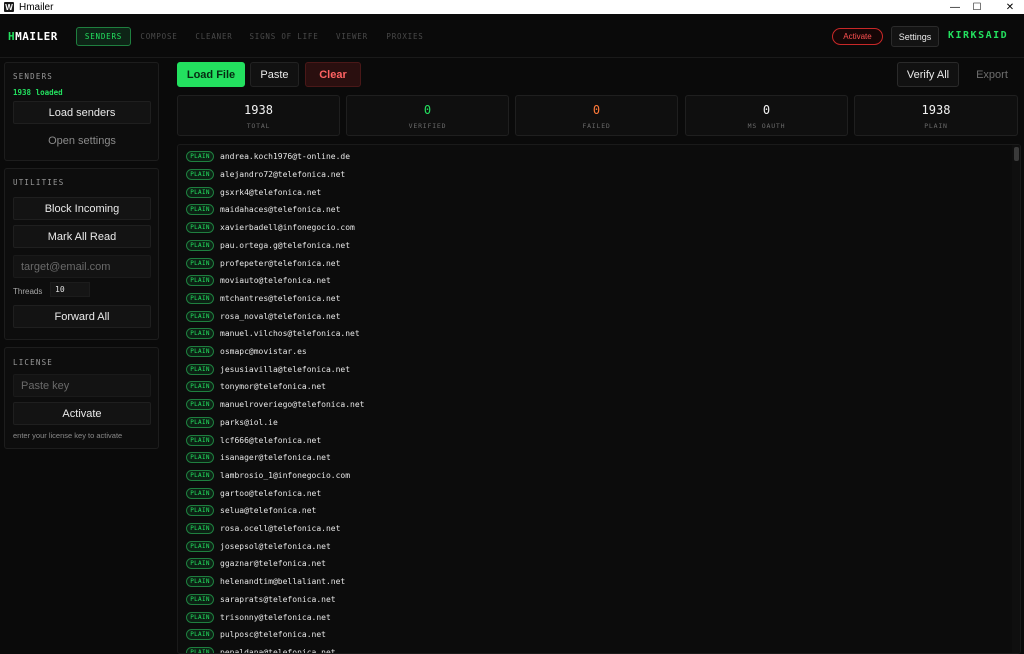  I want to click on stat-plain: 1938 PLAIN, so click(936, 115).